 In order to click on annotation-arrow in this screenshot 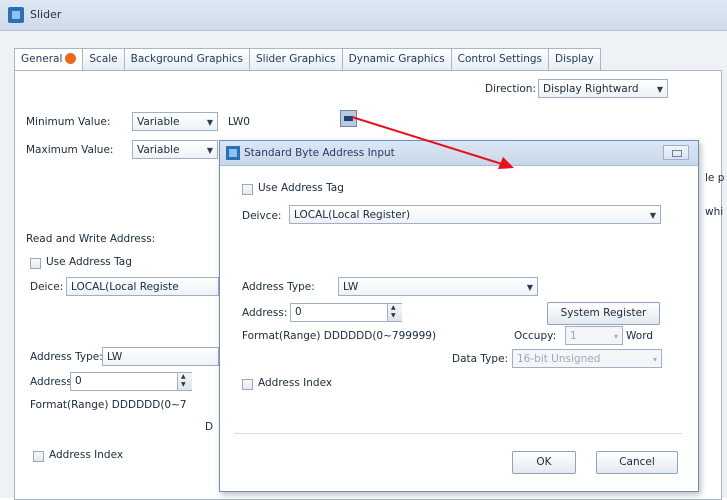, I will do `click(432, 142)`.